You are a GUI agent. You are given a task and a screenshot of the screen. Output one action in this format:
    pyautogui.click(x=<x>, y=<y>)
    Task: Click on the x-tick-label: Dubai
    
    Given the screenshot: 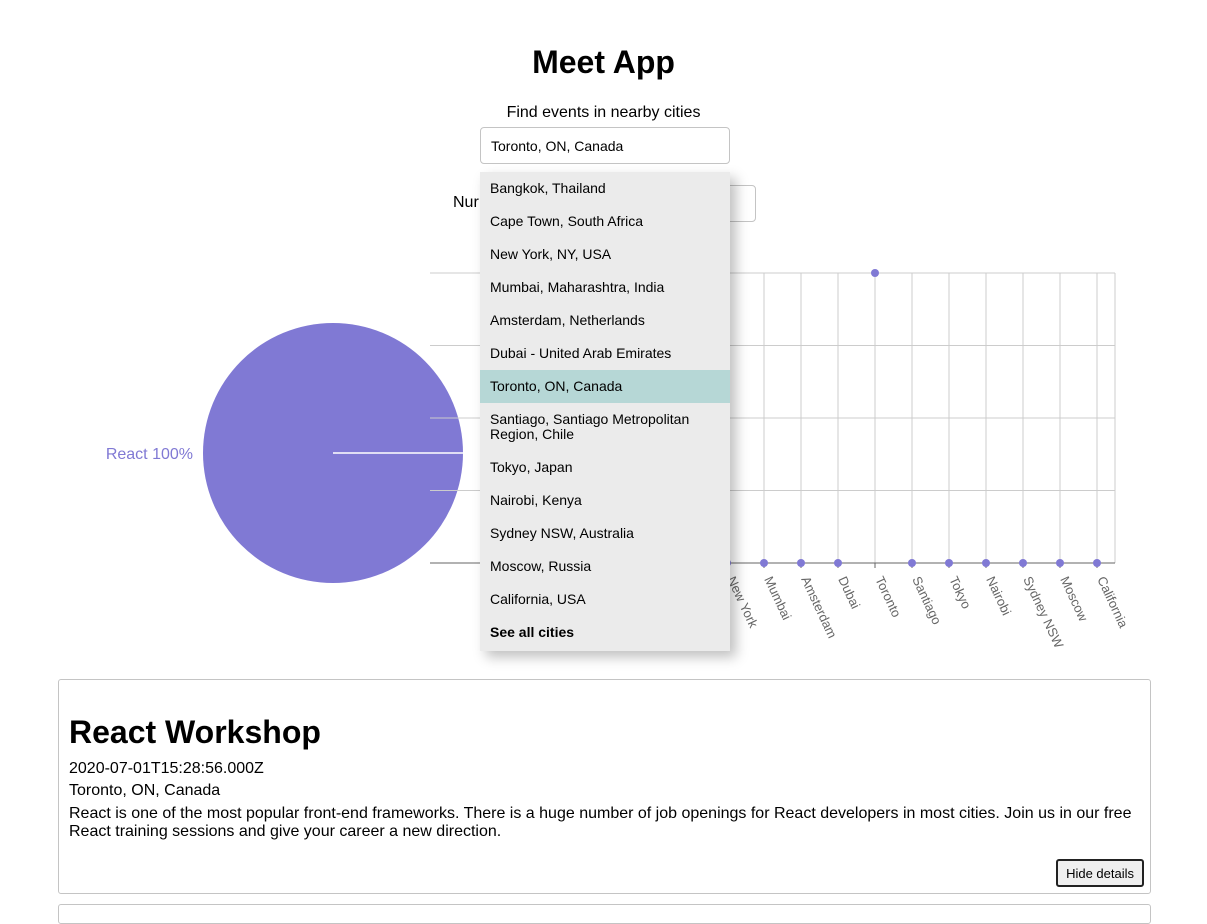 What is the action you would take?
    pyautogui.click(x=849, y=592)
    